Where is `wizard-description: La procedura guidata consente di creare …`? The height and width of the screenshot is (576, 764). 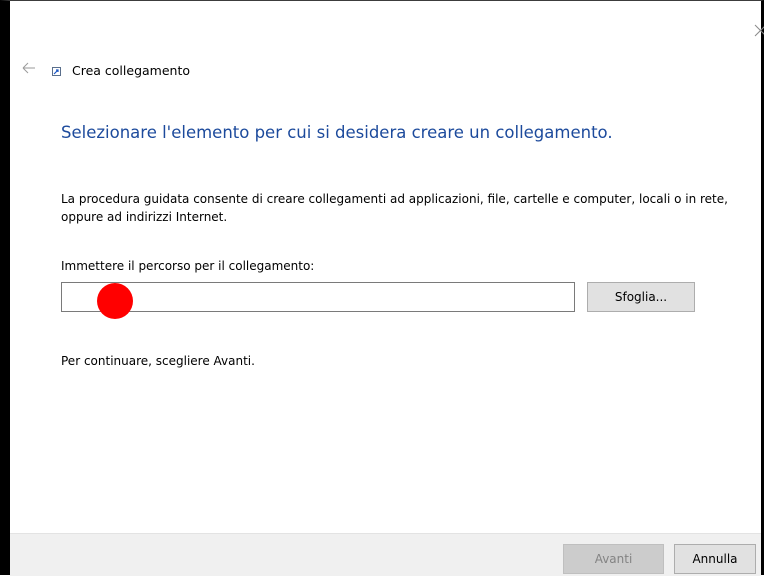
wizard-description: La procedura guidata consente di creare … is located at coordinates (406, 208).